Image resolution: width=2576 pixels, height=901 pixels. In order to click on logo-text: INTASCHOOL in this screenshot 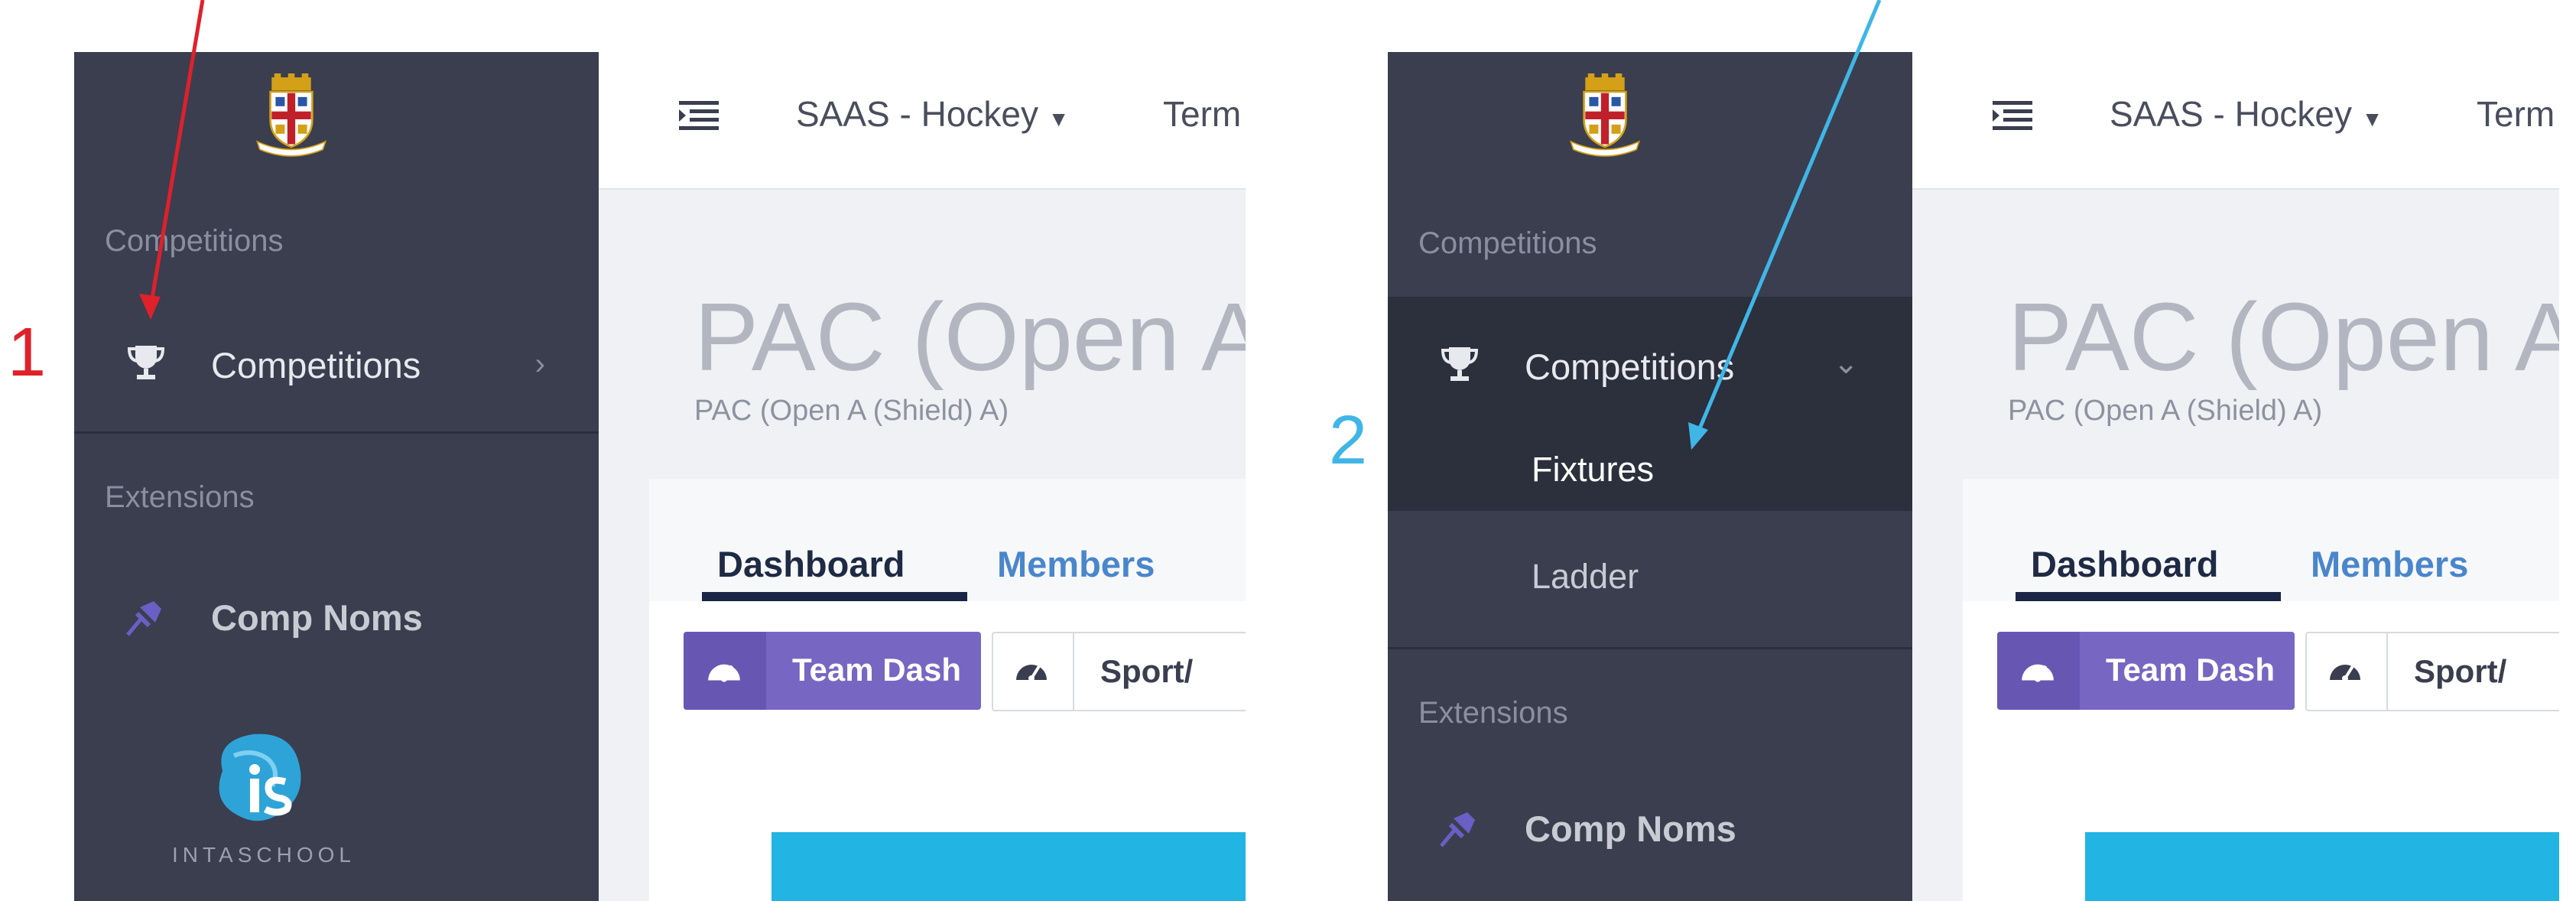, I will do `click(264, 855)`.